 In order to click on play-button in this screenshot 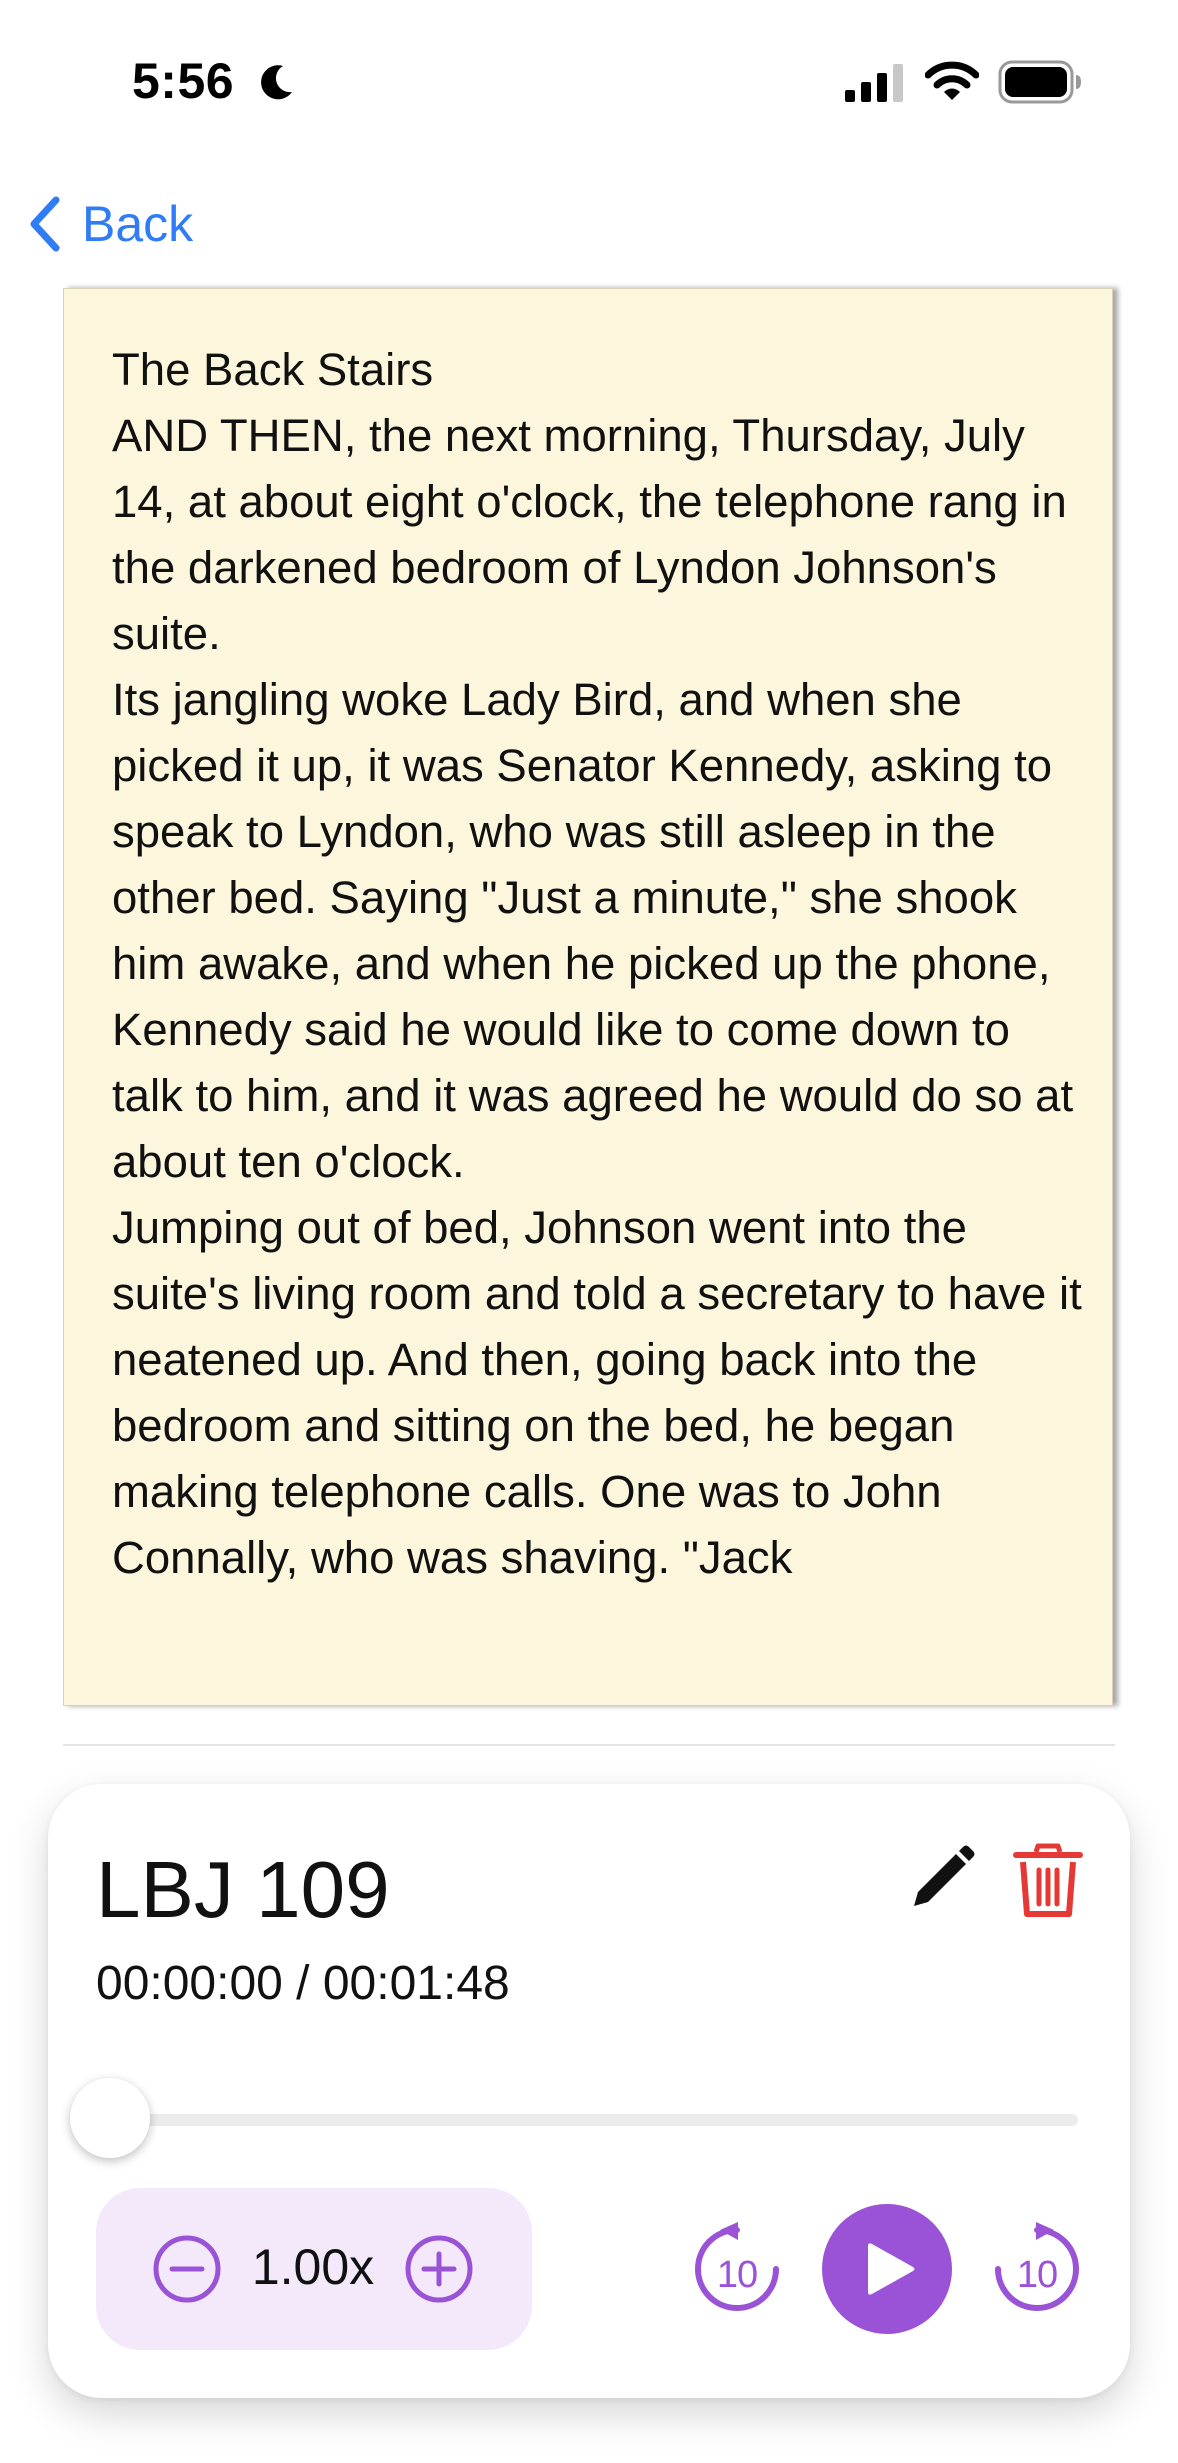, I will do `click(887, 2269)`.